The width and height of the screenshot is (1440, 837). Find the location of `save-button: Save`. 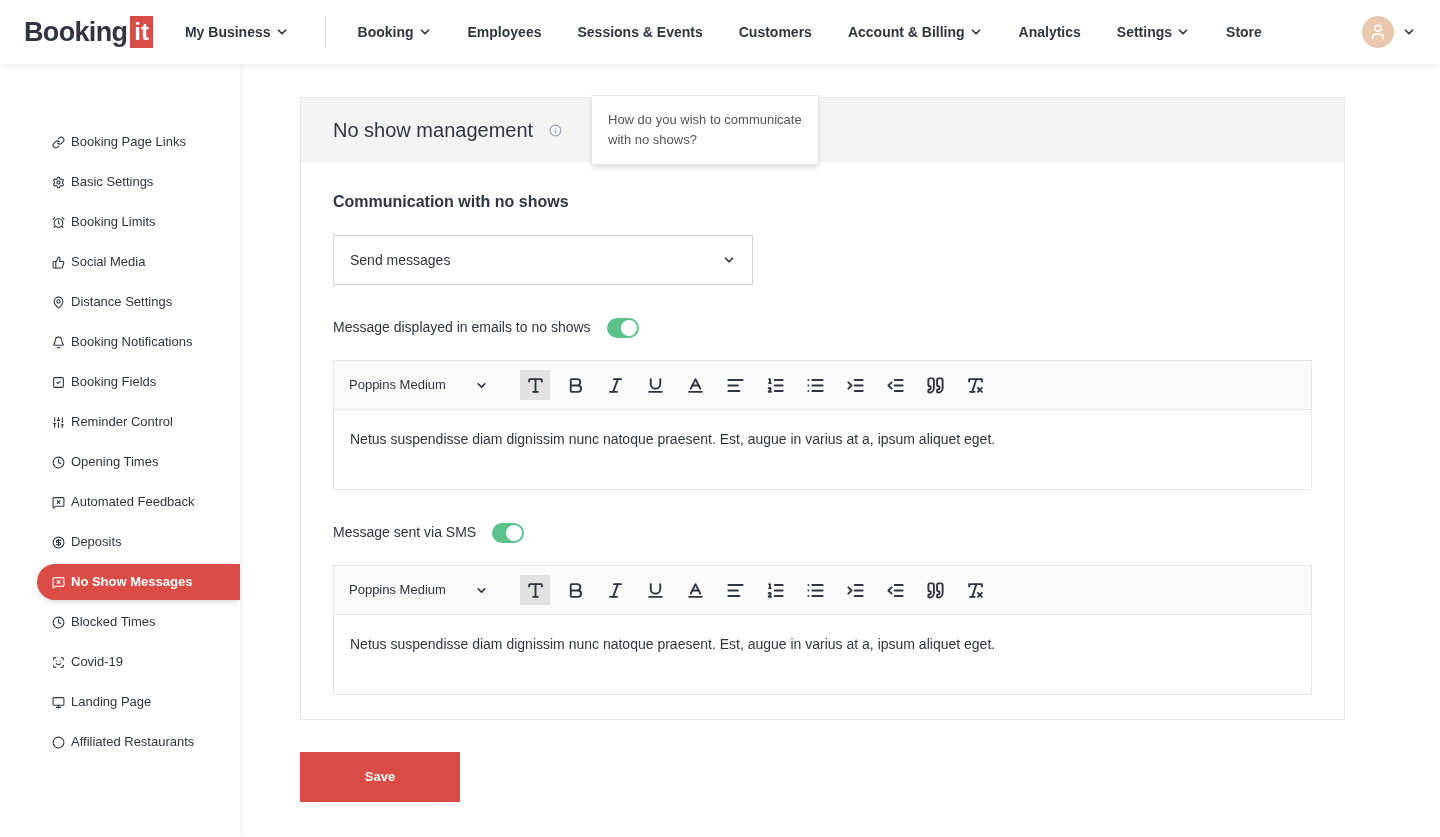

save-button: Save is located at coordinates (380, 777).